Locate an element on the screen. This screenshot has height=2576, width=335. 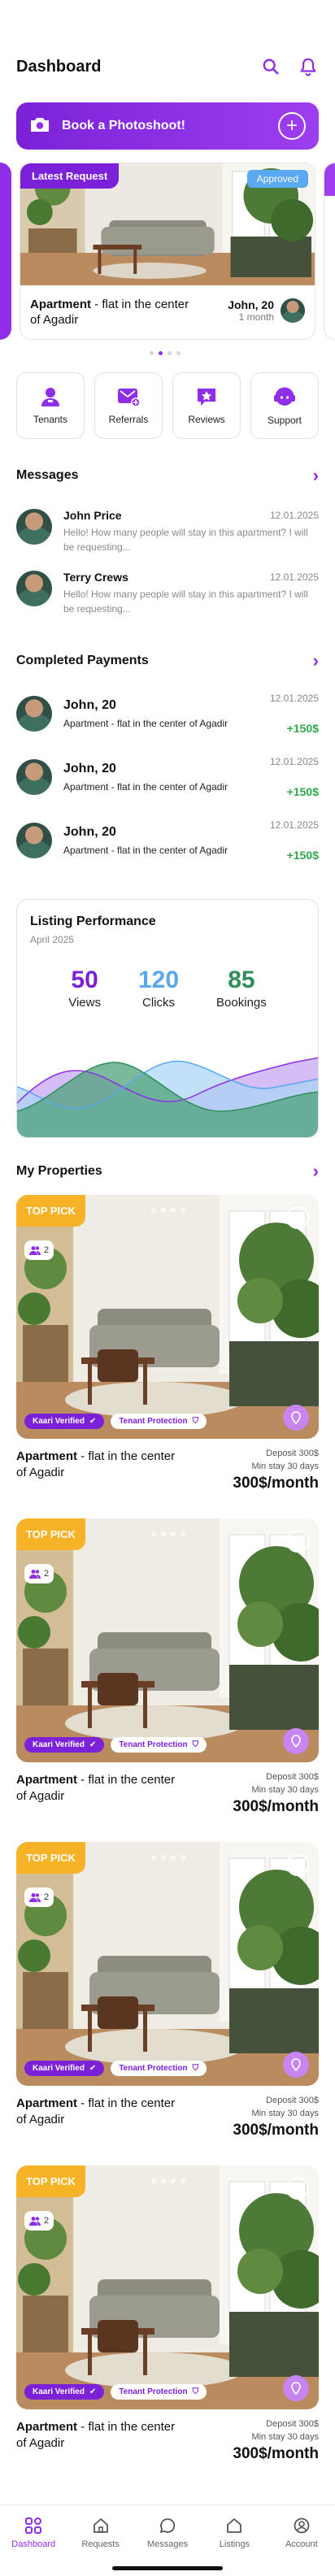
carousel-prev-card is located at coordinates (5, 251).